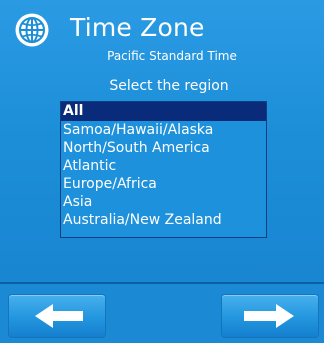 The height and width of the screenshot is (343, 324). What do you see at coordinates (163, 166) in the screenshot?
I see `region-option-atlantic: Atlantic` at bounding box center [163, 166].